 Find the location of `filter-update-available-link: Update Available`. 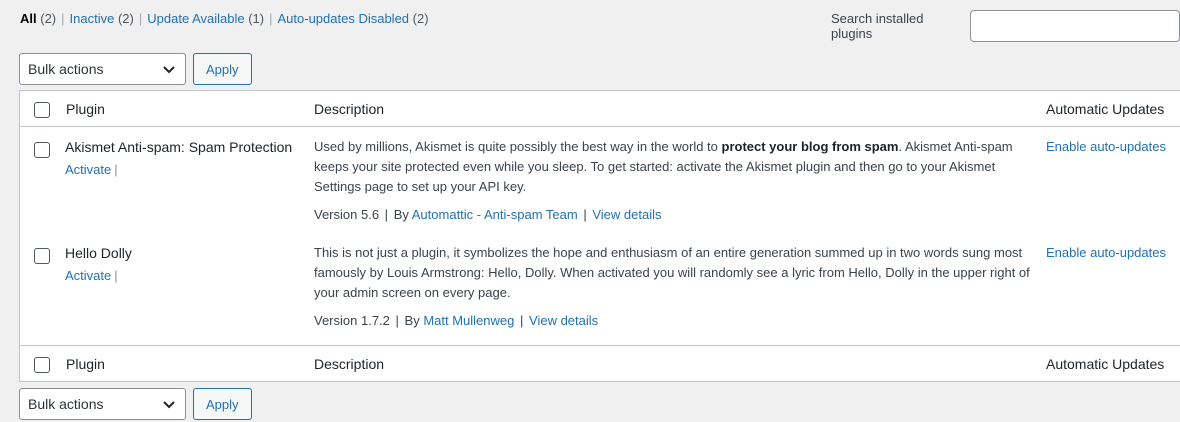

filter-update-available-link: Update Available is located at coordinates (195, 18).